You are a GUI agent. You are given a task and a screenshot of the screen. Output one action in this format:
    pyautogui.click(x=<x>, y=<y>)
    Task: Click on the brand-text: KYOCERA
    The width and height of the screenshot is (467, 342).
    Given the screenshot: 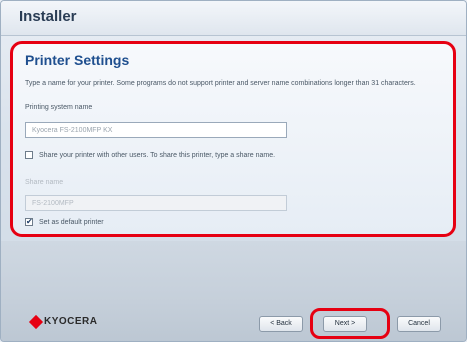 What is the action you would take?
    pyautogui.click(x=71, y=321)
    